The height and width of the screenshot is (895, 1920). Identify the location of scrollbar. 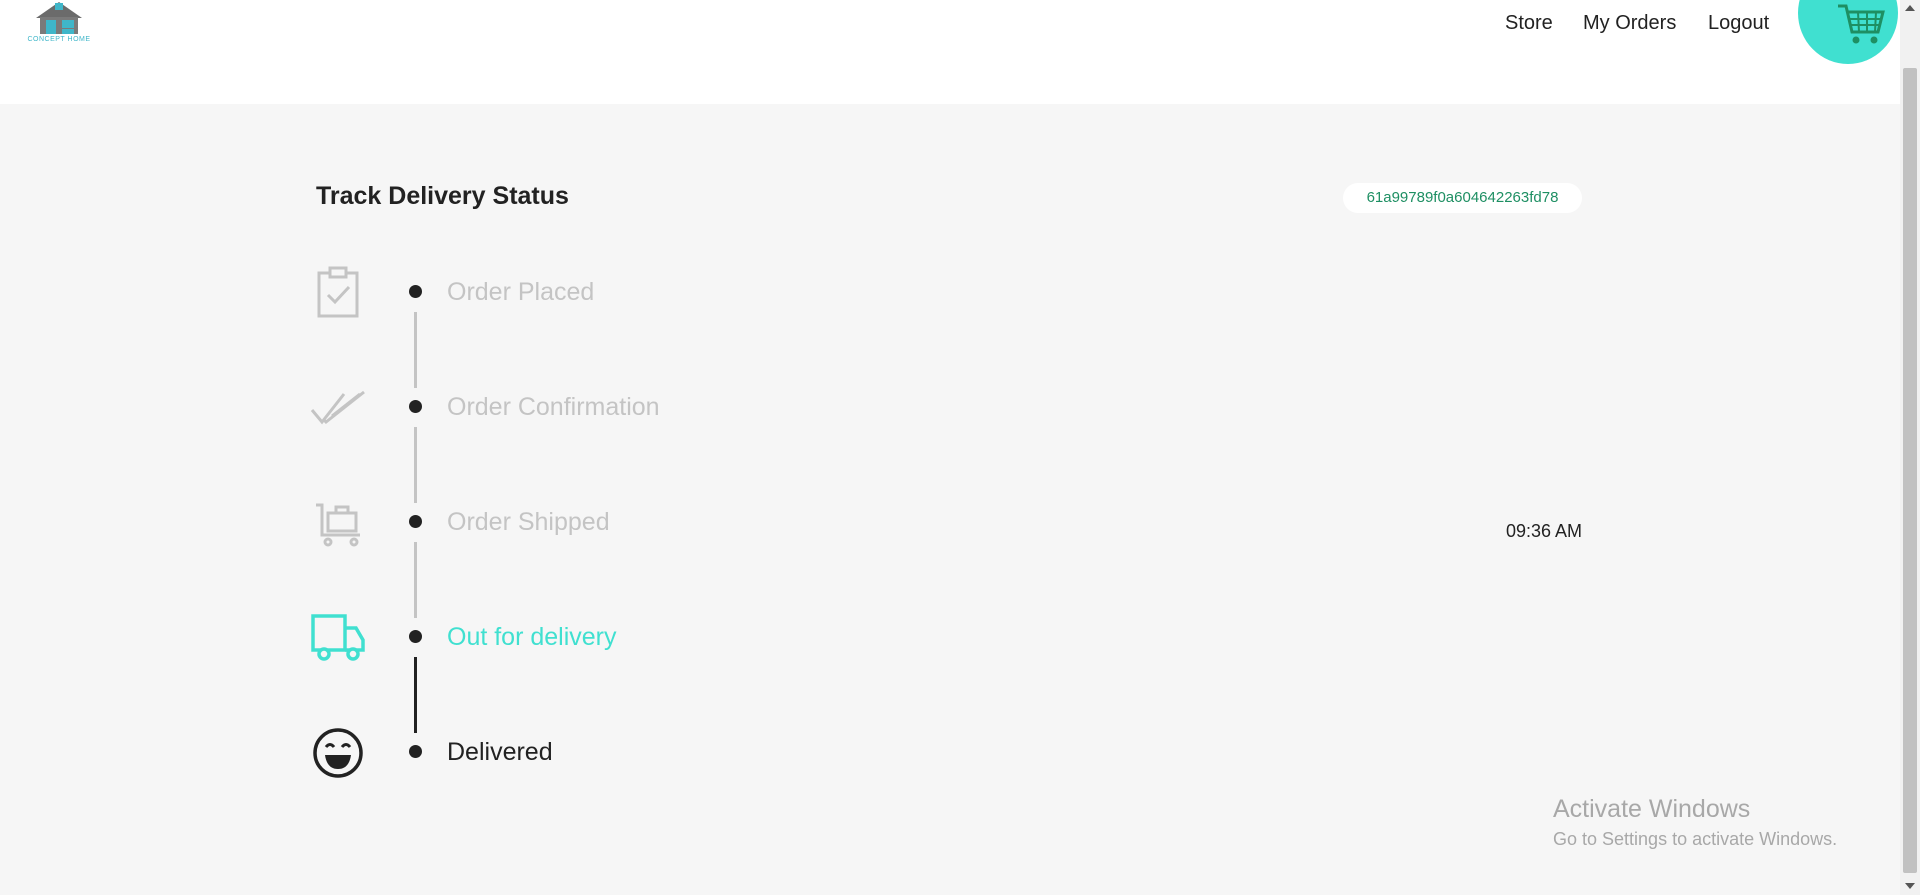
(1910, 447).